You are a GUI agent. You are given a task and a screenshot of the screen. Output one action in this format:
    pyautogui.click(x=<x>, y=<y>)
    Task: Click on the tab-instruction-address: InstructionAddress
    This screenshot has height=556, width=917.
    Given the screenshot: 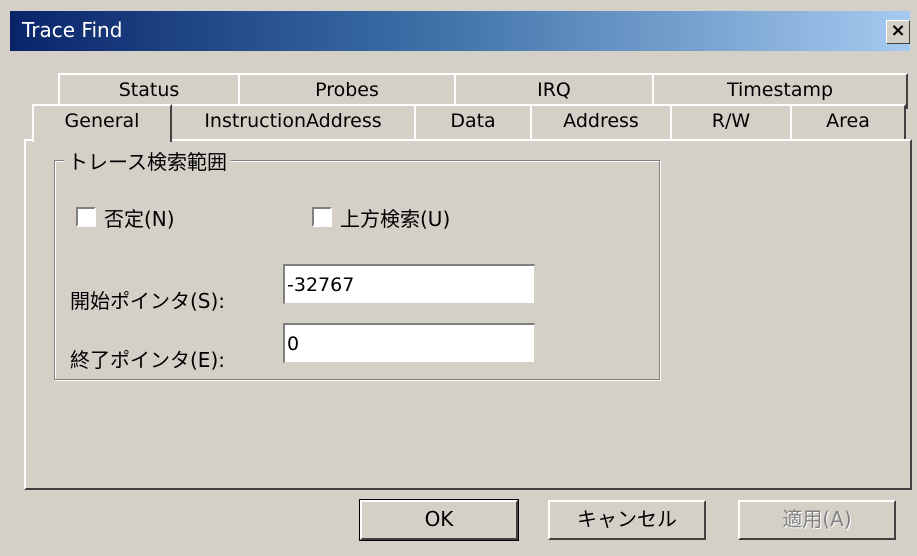 What is the action you would take?
    pyautogui.click(x=293, y=122)
    